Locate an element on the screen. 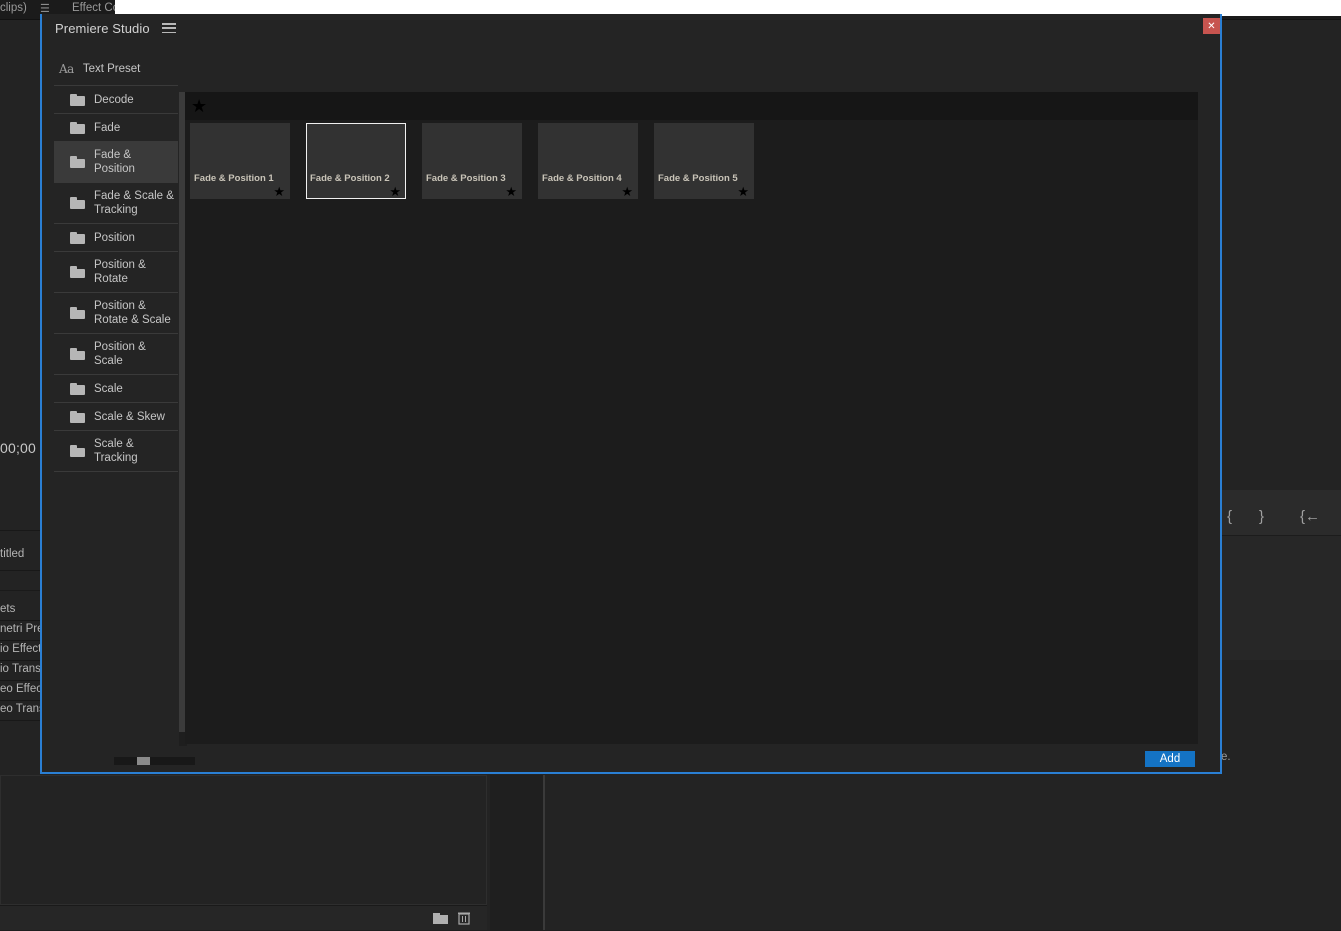  sidebar-item-fade-position: Fade & Position is located at coordinates (116, 161).